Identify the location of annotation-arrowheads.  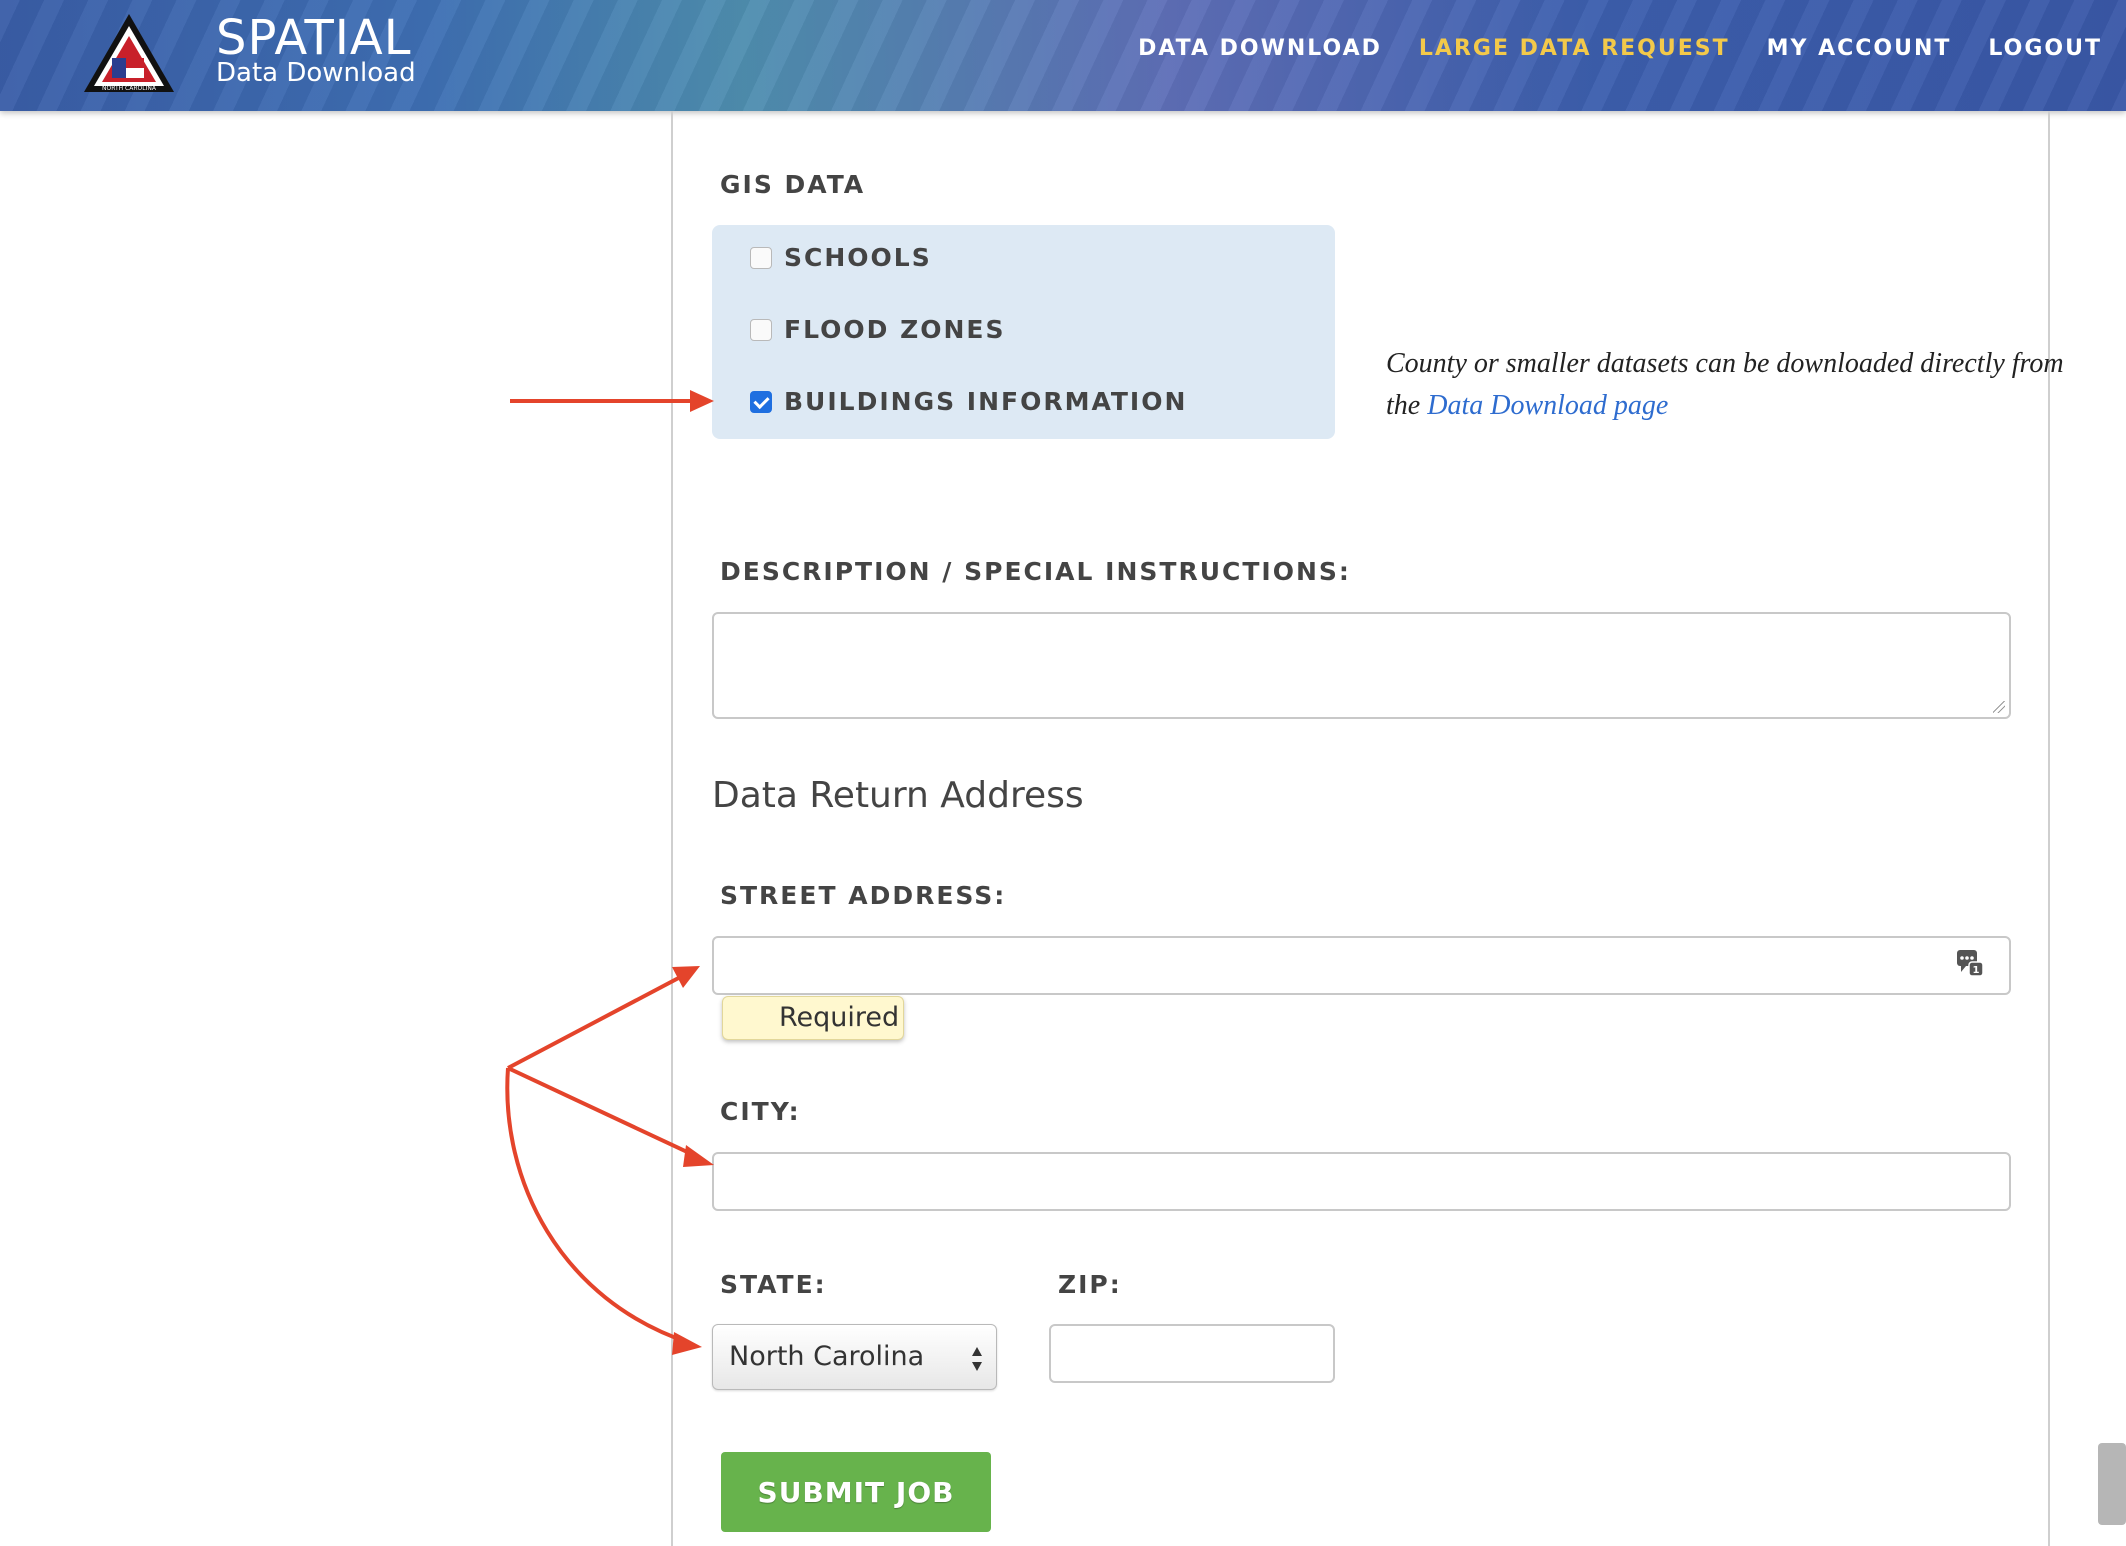
(693, 872).